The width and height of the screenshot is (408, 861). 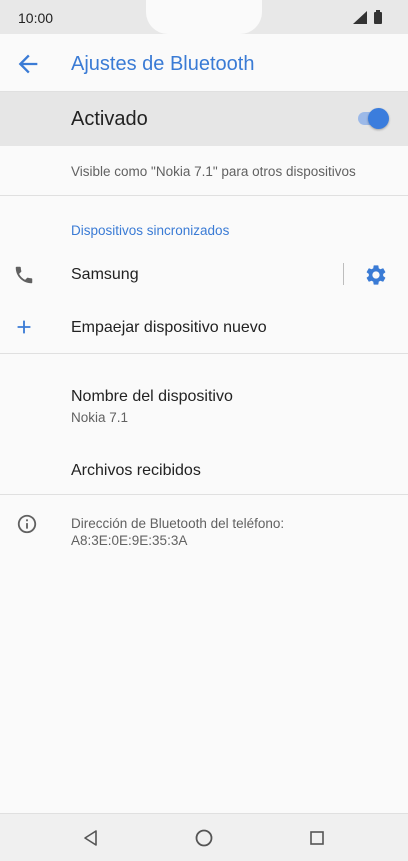 I want to click on nav-home-icon, so click(x=204, y=838).